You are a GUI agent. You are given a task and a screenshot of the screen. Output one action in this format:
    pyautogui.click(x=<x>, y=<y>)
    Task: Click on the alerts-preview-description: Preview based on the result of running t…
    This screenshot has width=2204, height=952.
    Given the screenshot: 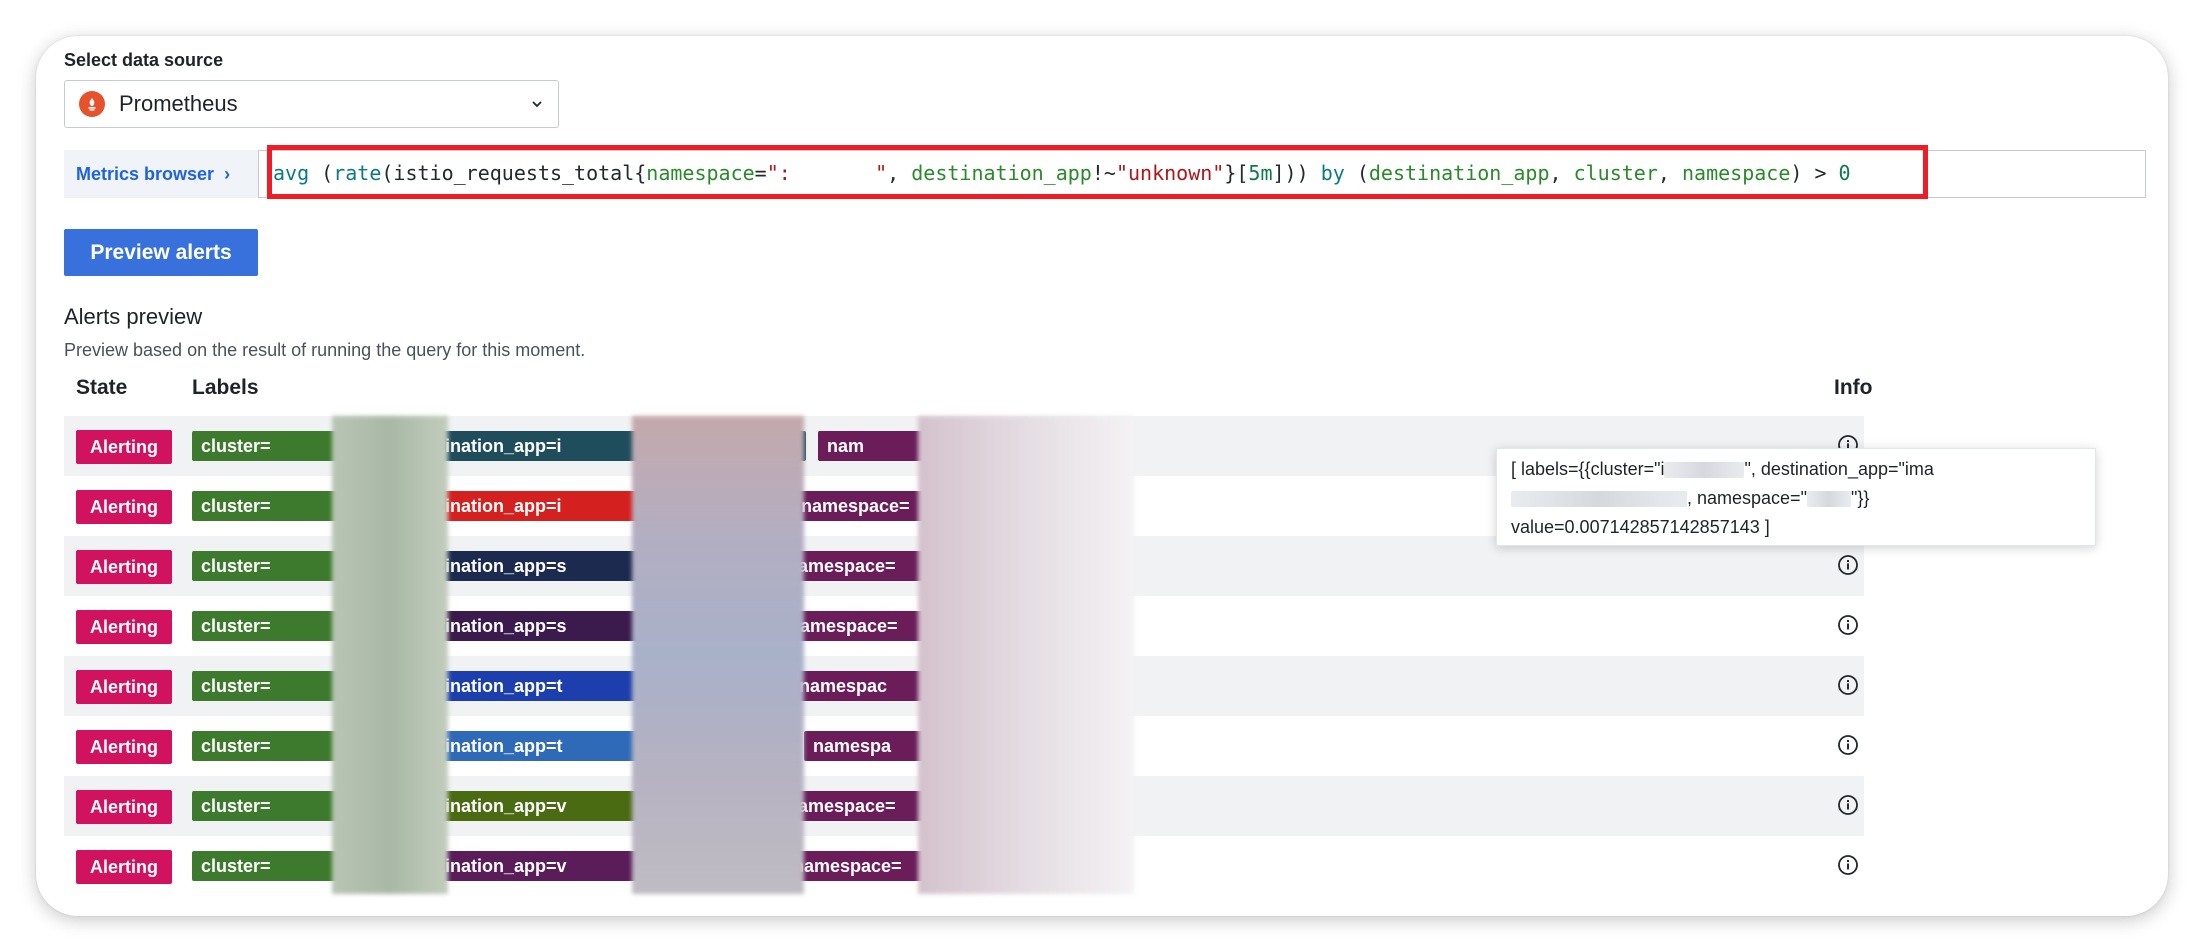 What is the action you would take?
    pyautogui.click(x=325, y=350)
    